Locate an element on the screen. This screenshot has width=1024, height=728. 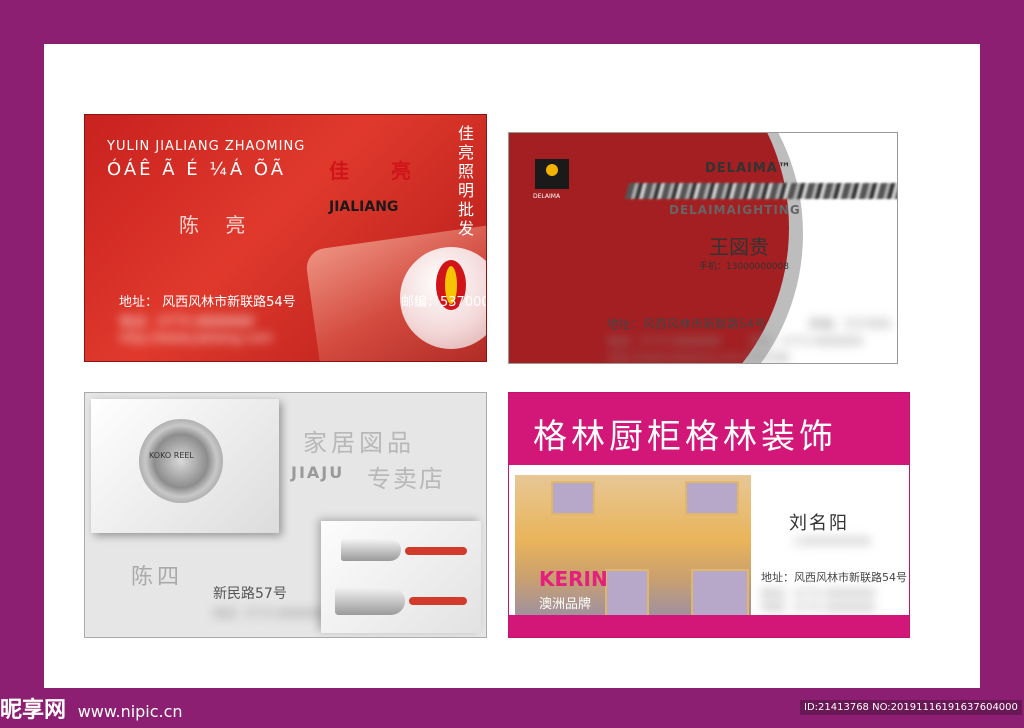
contact-name: 陈 亮 is located at coordinates (217, 225).